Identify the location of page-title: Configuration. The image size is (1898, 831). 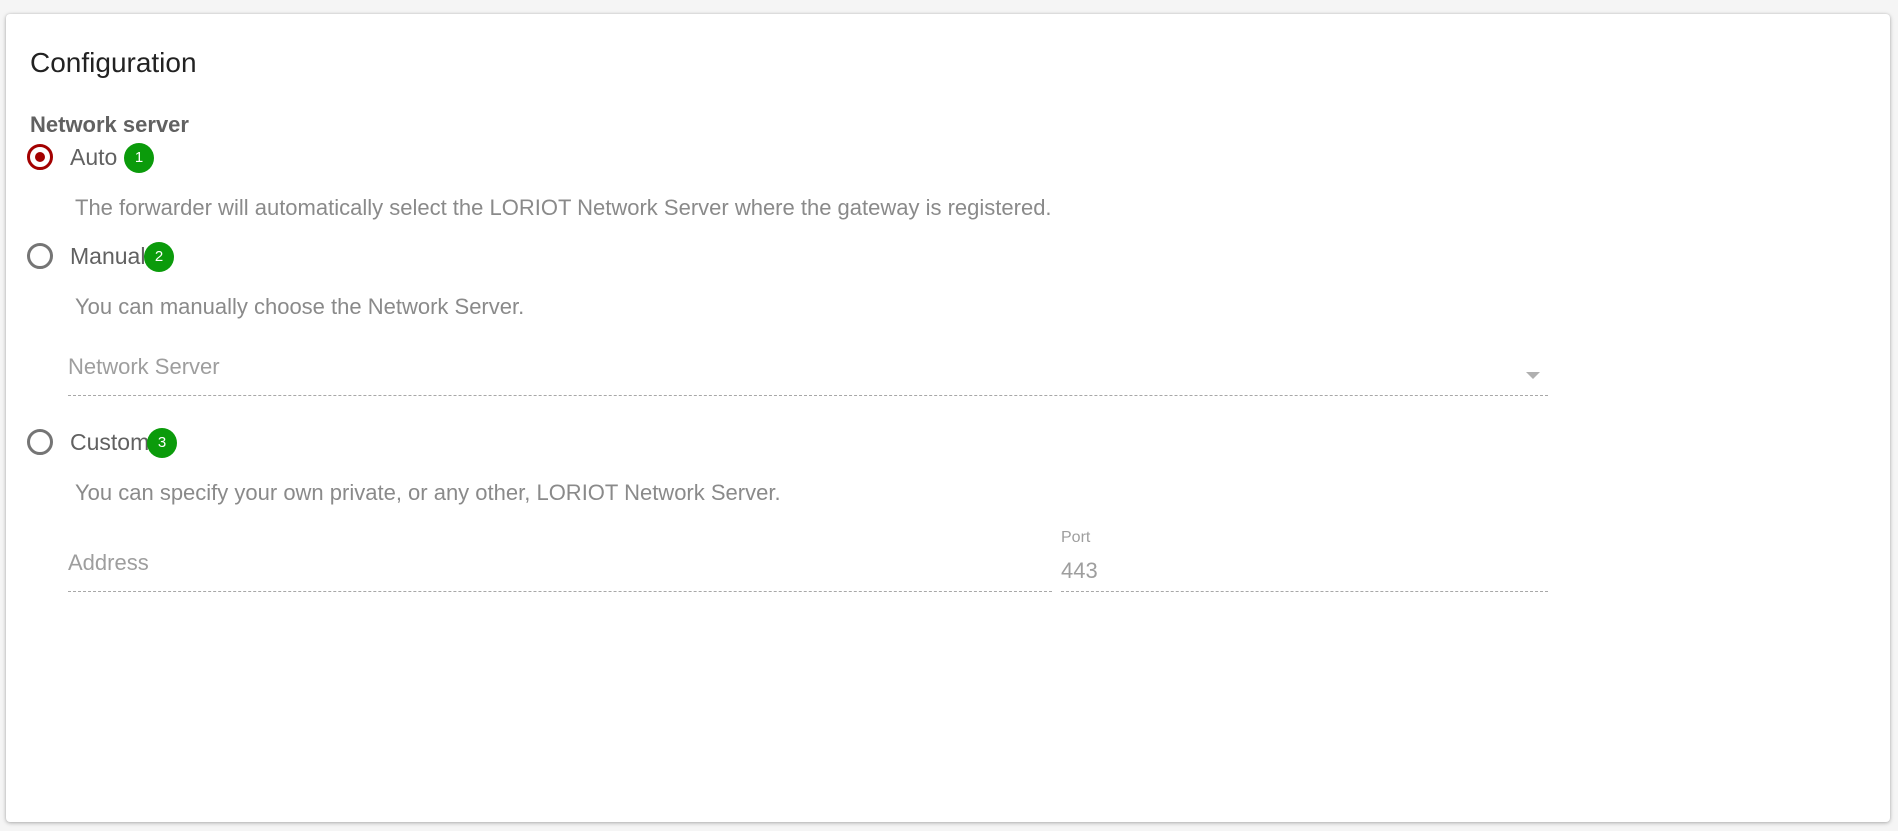
(113, 62).